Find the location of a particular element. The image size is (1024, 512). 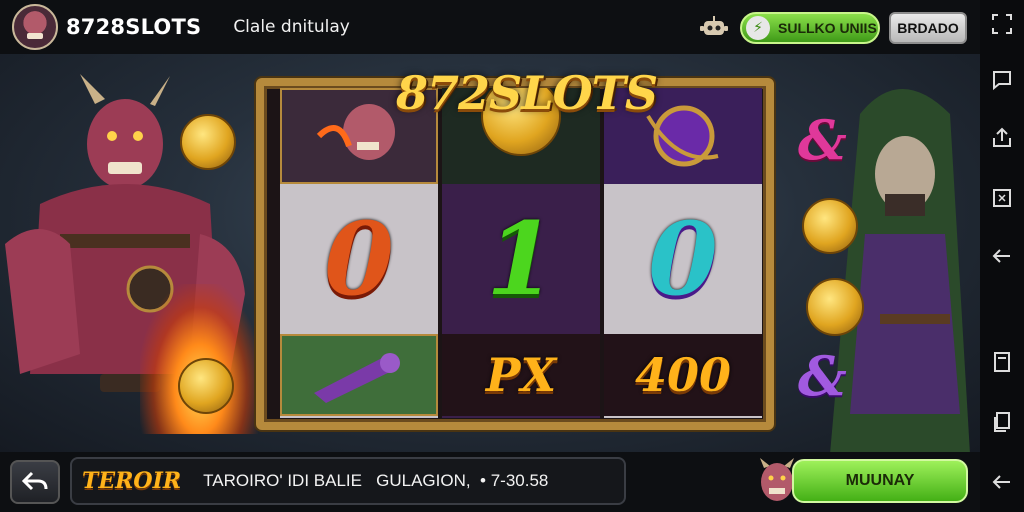

undo-icon is located at coordinates (1002, 482).